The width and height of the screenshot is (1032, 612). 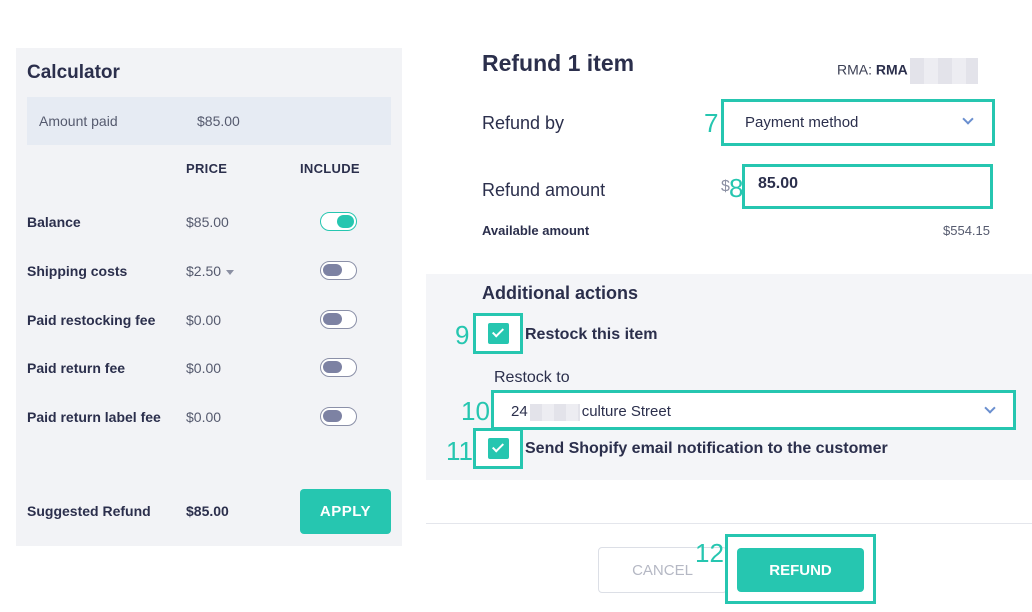 I want to click on price-column-header: PRICE, so click(x=207, y=168).